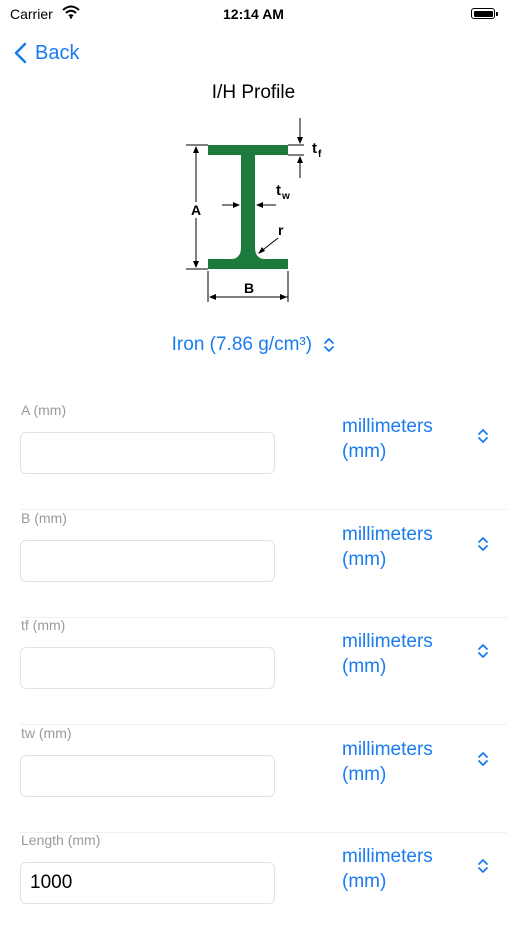 The width and height of the screenshot is (507, 940). Describe the element at coordinates (43, 625) in the screenshot. I see `field-label-tf: tf (mm)` at that location.